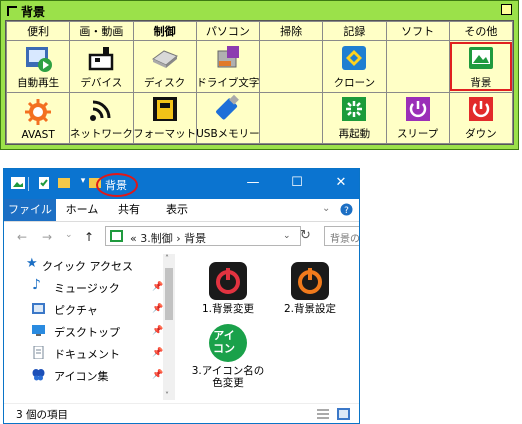 Image resolution: width=522 pixels, height=424 pixels. I want to click on breadcrumb: « 3.制御 › 背景, so click(168, 238).